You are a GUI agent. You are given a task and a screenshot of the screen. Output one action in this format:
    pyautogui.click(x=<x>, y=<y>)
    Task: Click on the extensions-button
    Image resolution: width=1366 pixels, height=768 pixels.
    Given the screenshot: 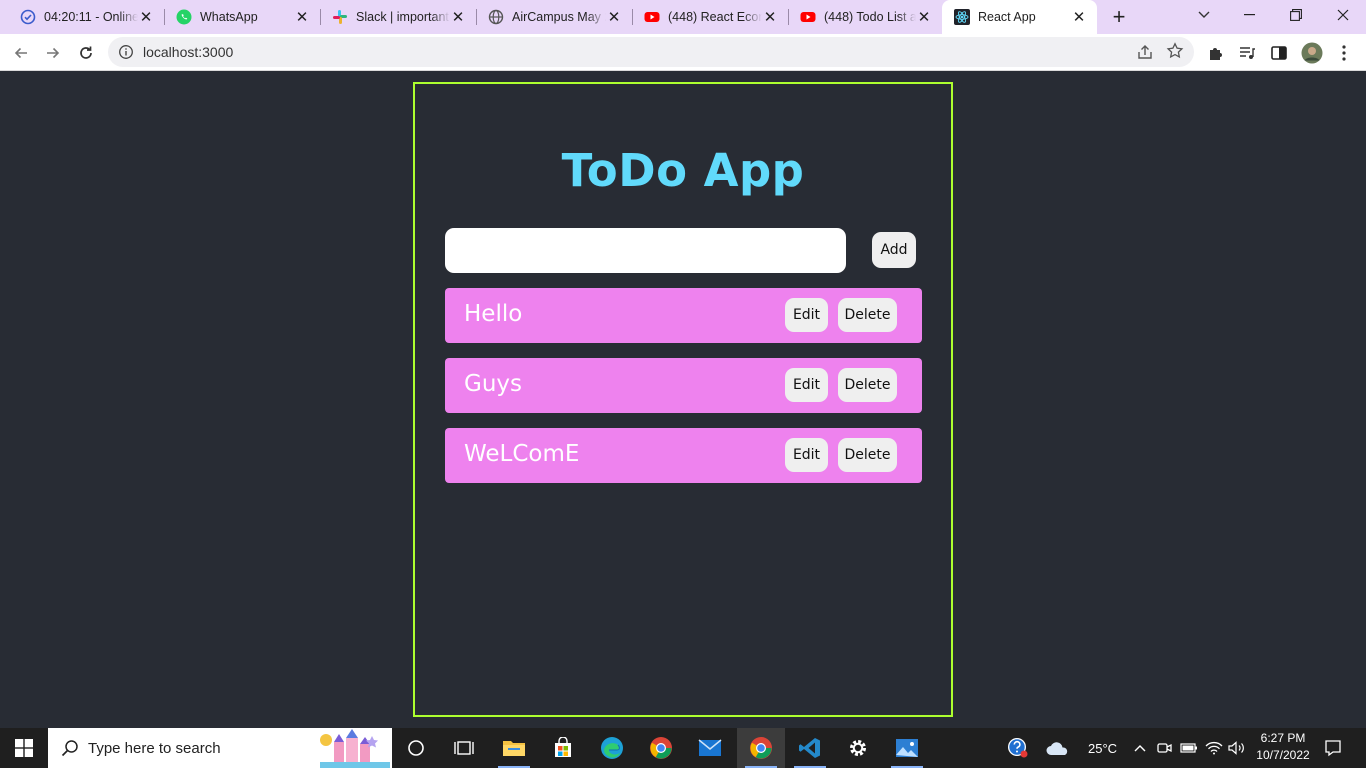 What is the action you would take?
    pyautogui.click(x=1216, y=53)
    